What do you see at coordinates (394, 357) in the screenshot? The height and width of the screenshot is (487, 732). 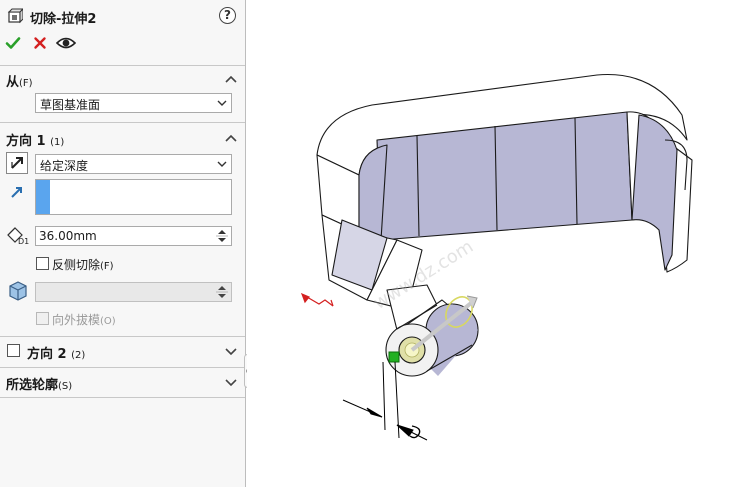 I see `selection-handle` at bounding box center [394, 357].